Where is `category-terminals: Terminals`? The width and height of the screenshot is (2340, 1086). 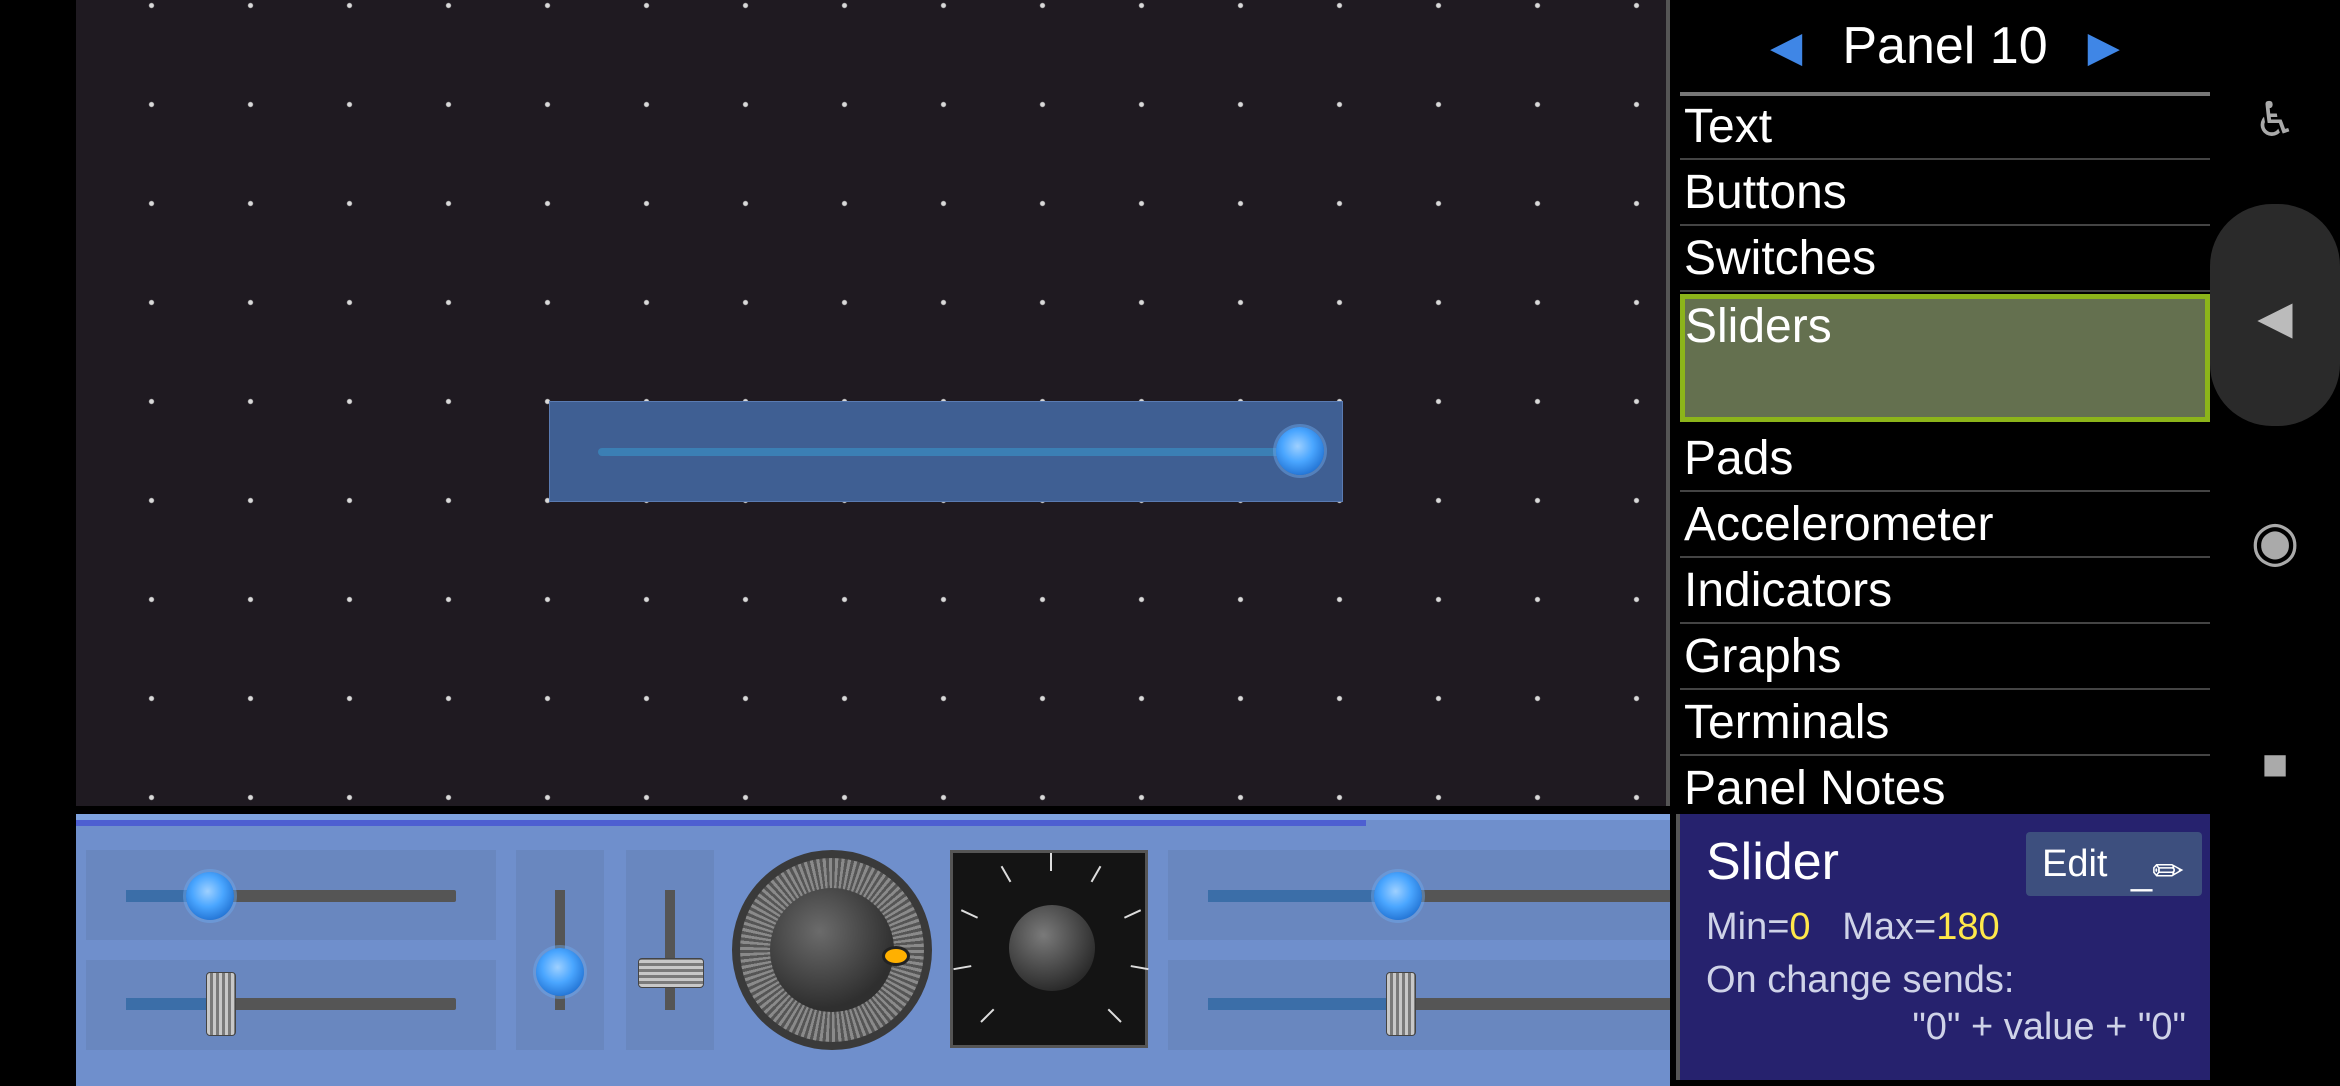
category-terminals: Terminals is located at coordinates (1945, 723).